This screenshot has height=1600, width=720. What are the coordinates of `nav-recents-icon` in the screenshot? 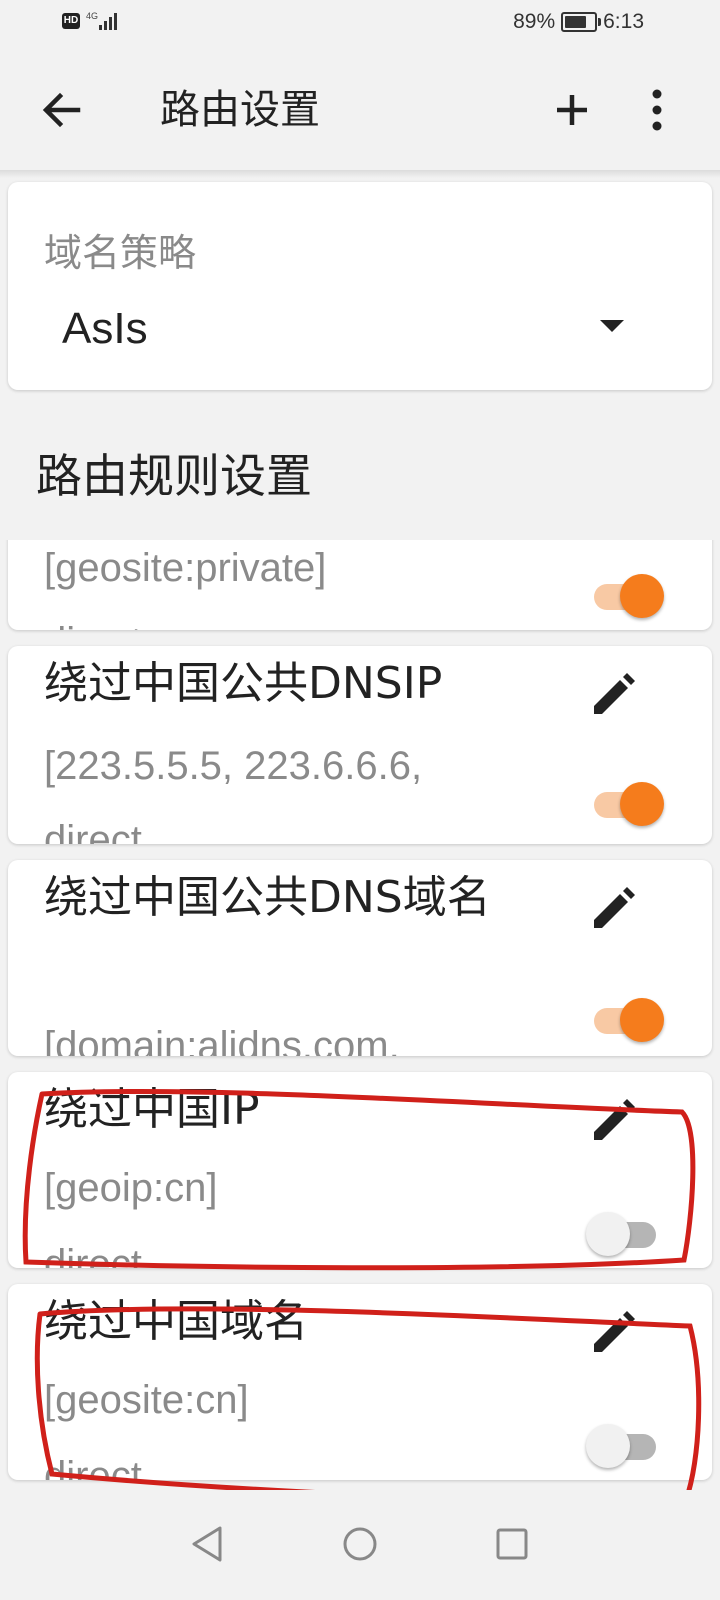 It's located at (512, 1544).